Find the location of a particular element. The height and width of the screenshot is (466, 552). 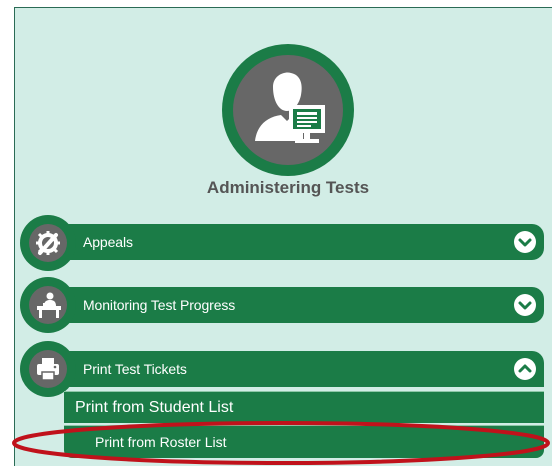

accordion-item-label: Monitoring Test Progress is located at coordinates (159, 305).